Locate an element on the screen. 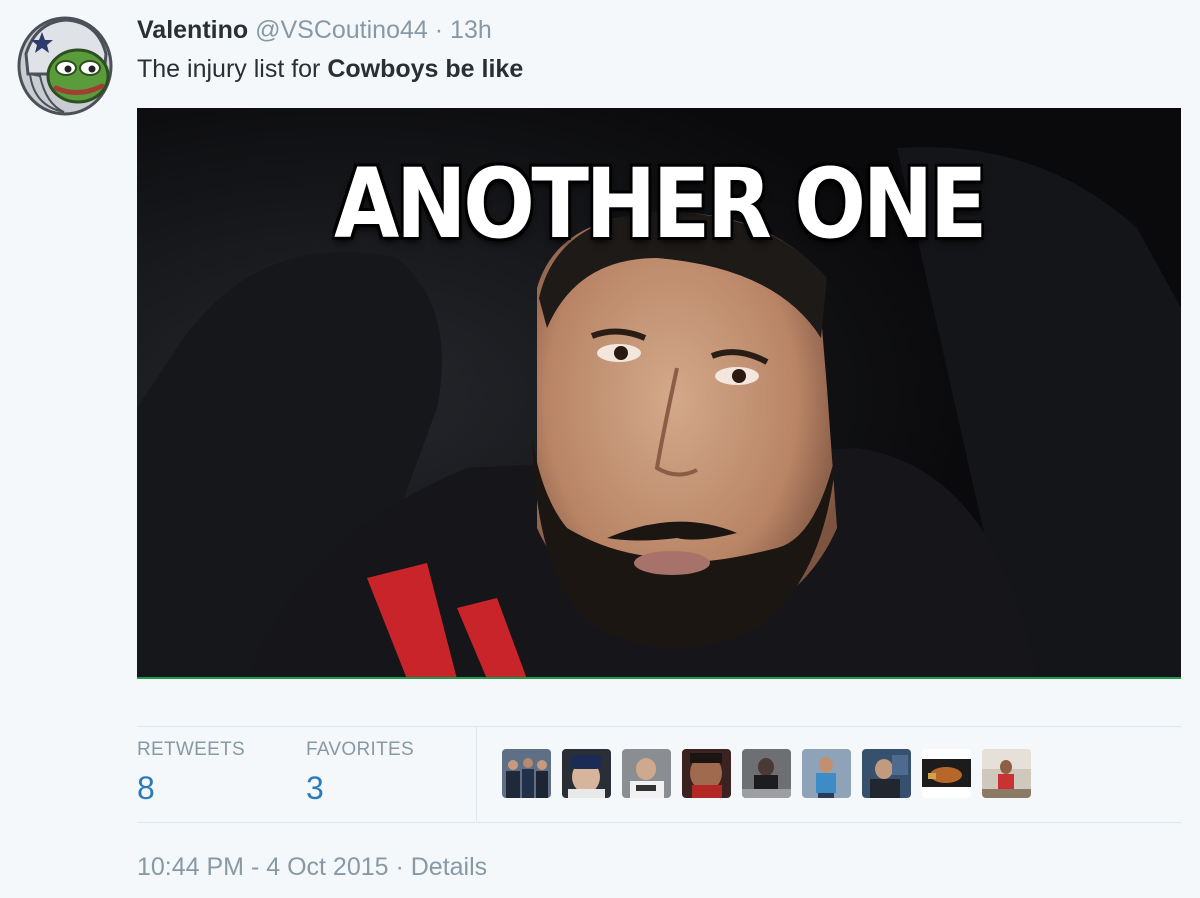  retweets-stat: RETWEETS 8 is located at coordinates (191, 773).